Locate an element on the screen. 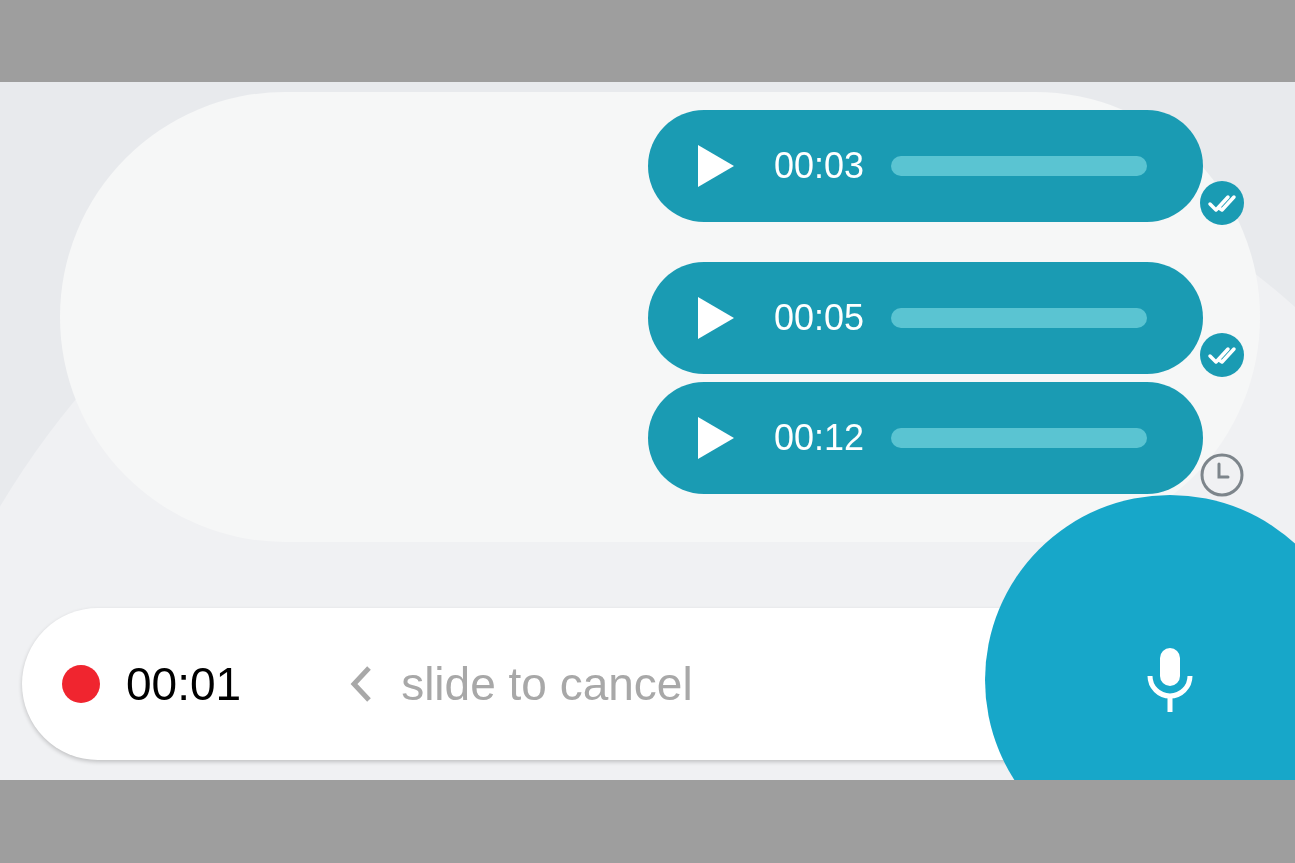 This screenshot has width=1295, height=863. message-duration: 00:12 is located at coordinates (819, 438).